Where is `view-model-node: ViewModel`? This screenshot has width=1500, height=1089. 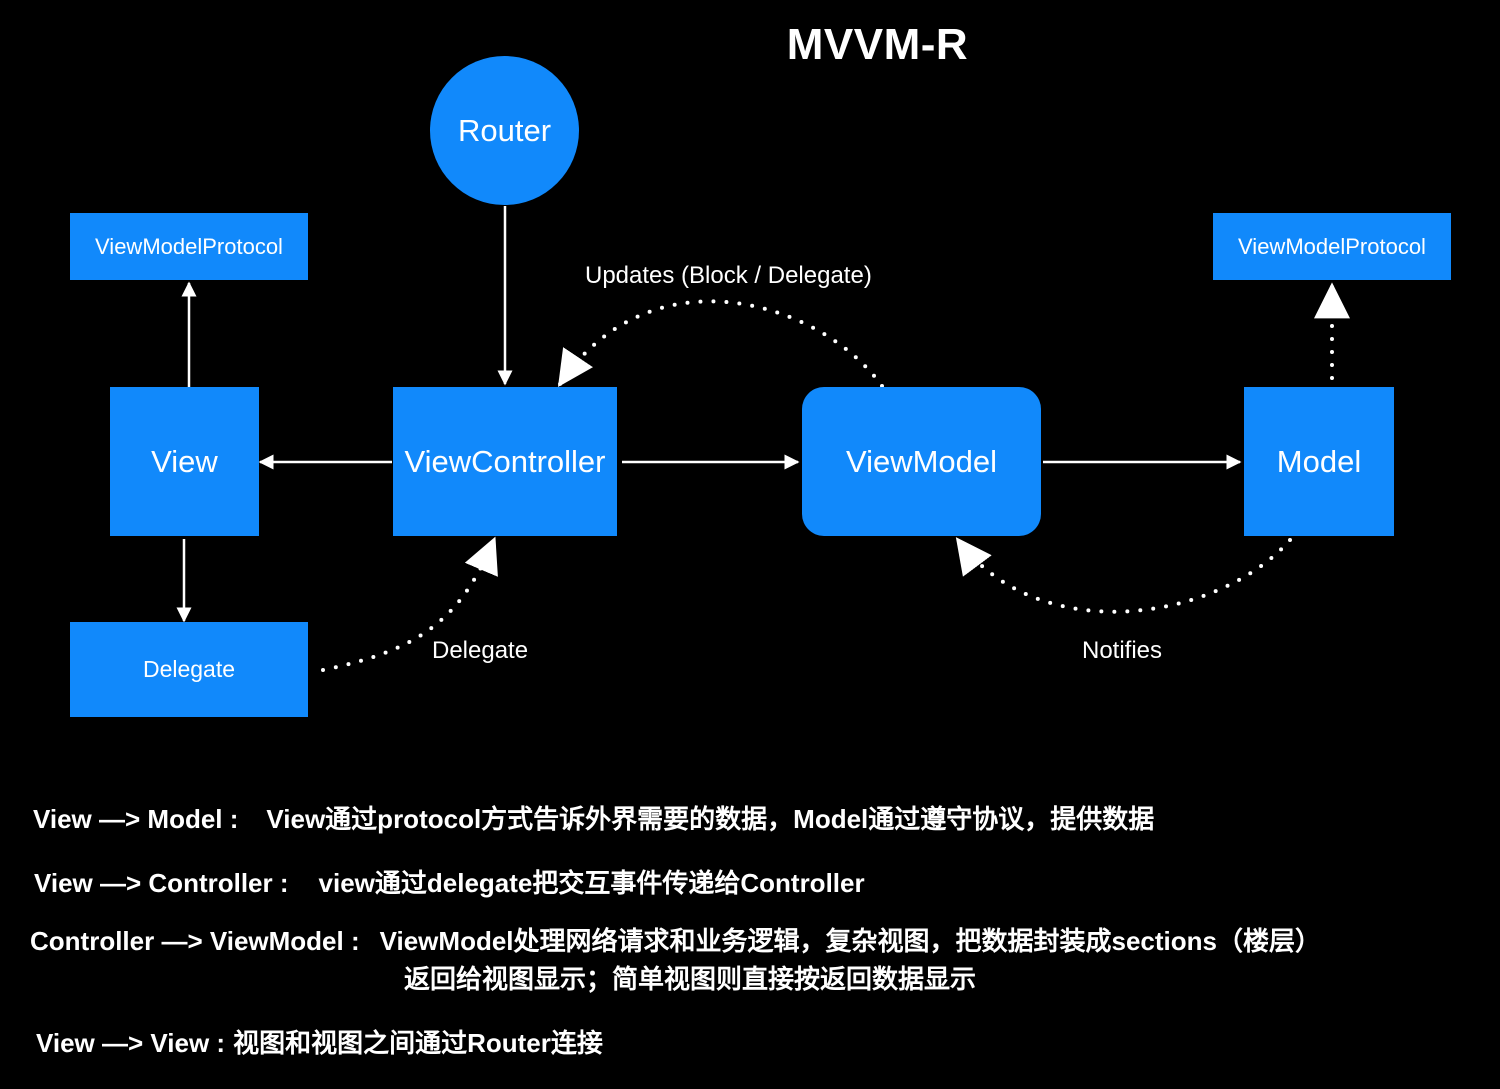 view-model-node: ViewModel is located at coordinates (921, 461).